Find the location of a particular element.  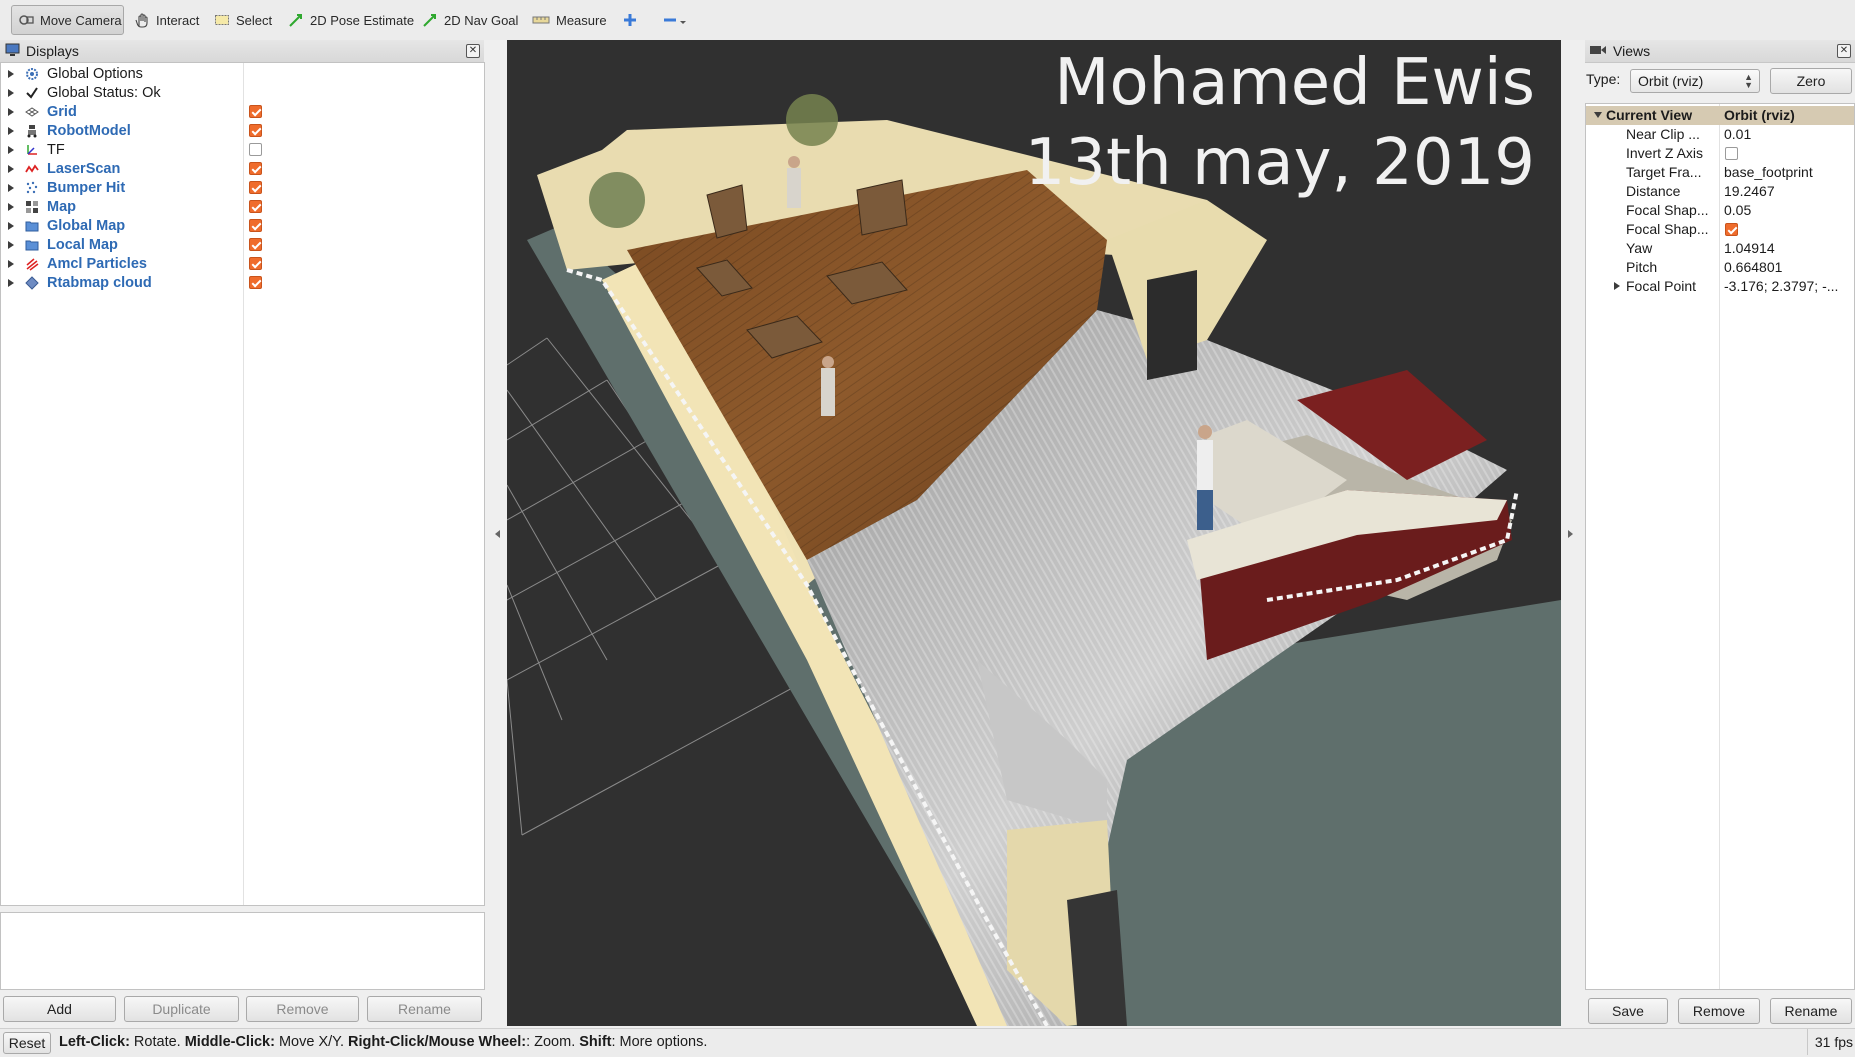

display-item-rtabmap-cloud: Rtabmap cloud is located at coordinates (243, 282).